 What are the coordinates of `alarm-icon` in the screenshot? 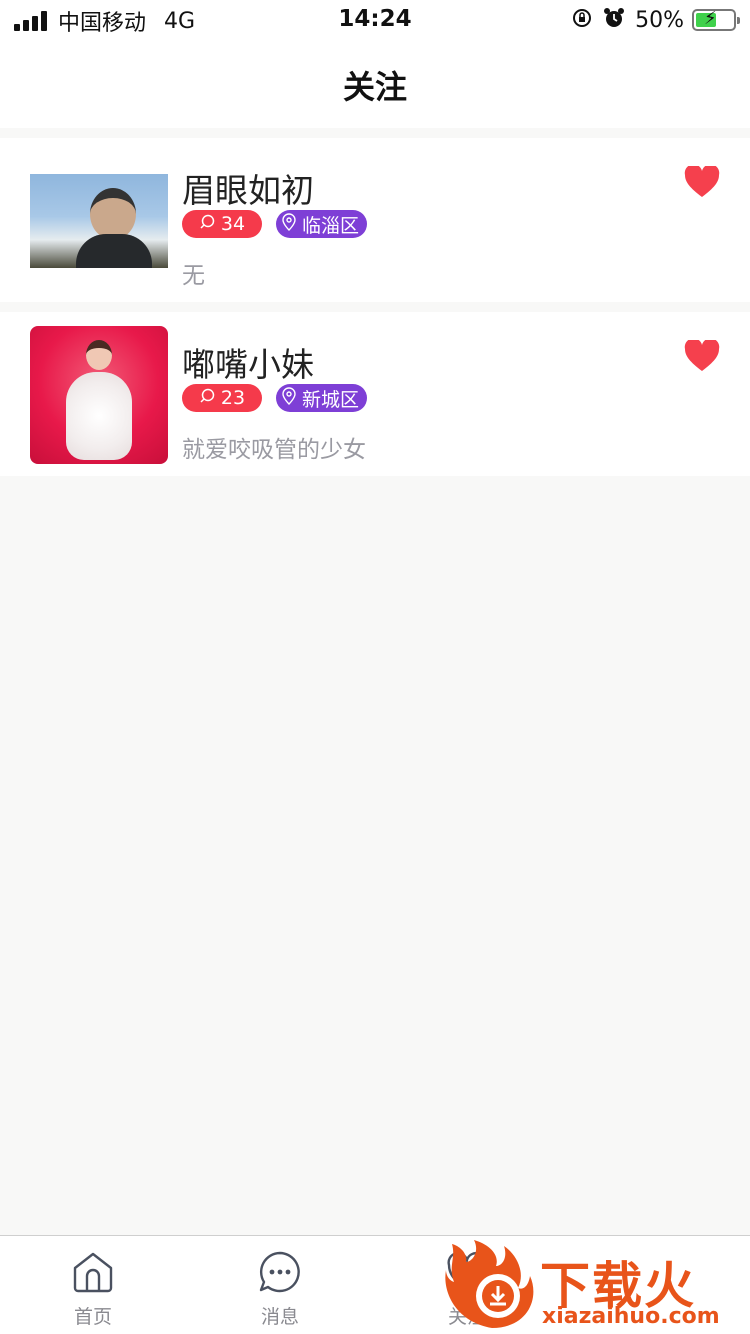 It's located at (614, 20).